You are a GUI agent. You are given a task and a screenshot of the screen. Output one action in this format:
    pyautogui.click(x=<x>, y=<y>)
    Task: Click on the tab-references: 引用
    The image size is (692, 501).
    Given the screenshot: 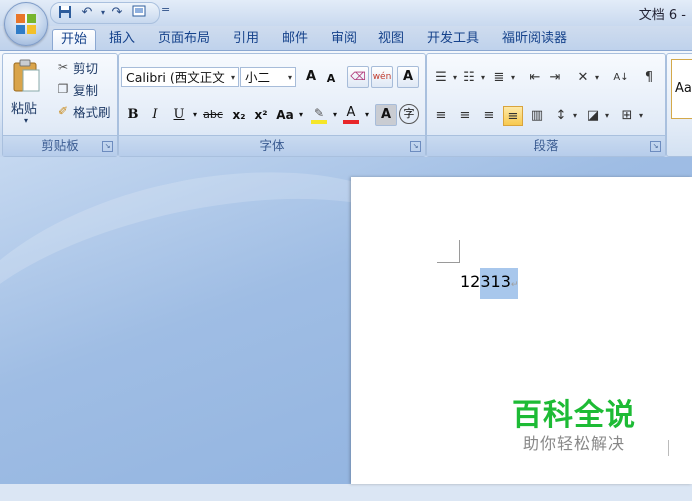 What is the action you would take?
    pyautogui.click(x=246, y=39)
    